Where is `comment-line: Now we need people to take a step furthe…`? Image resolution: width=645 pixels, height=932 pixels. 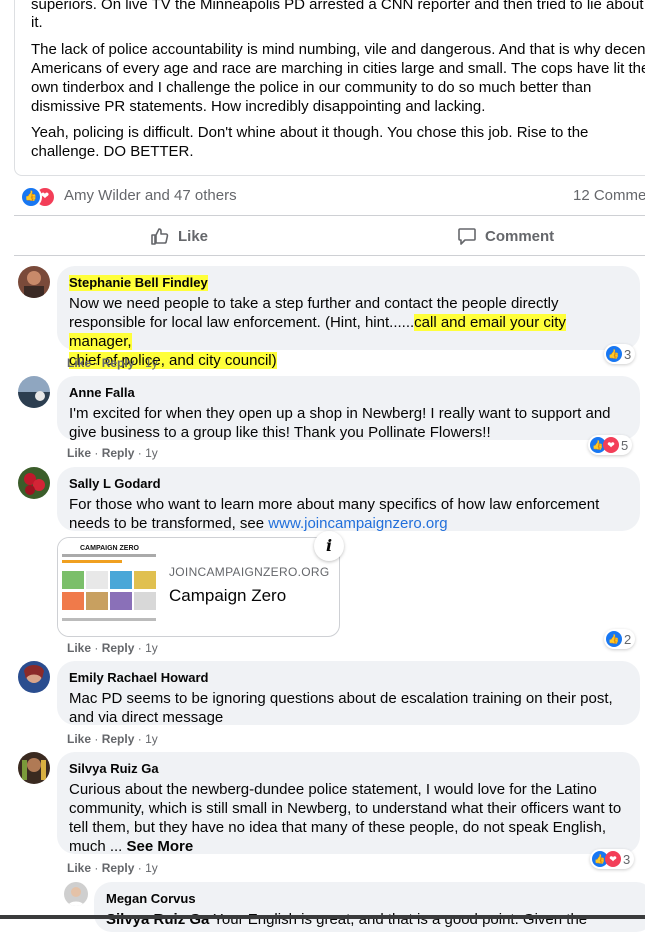 comment-line: Now we need people to take a step furthe… is located at coordinates (314, 303).